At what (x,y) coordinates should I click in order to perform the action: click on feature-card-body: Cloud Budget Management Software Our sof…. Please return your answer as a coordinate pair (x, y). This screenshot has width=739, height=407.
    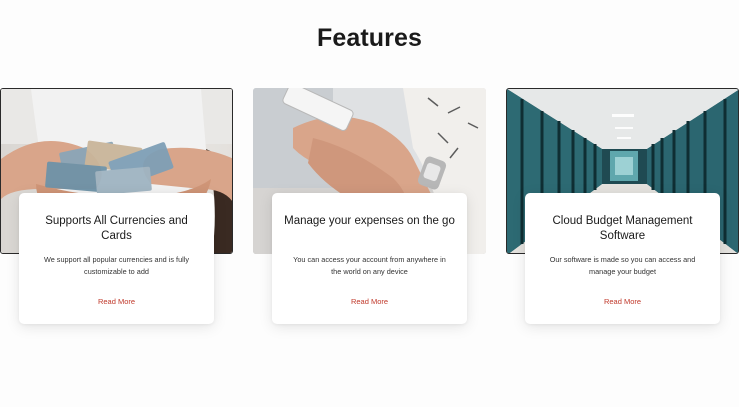
    Looking at the image, I should click on (622, 258).